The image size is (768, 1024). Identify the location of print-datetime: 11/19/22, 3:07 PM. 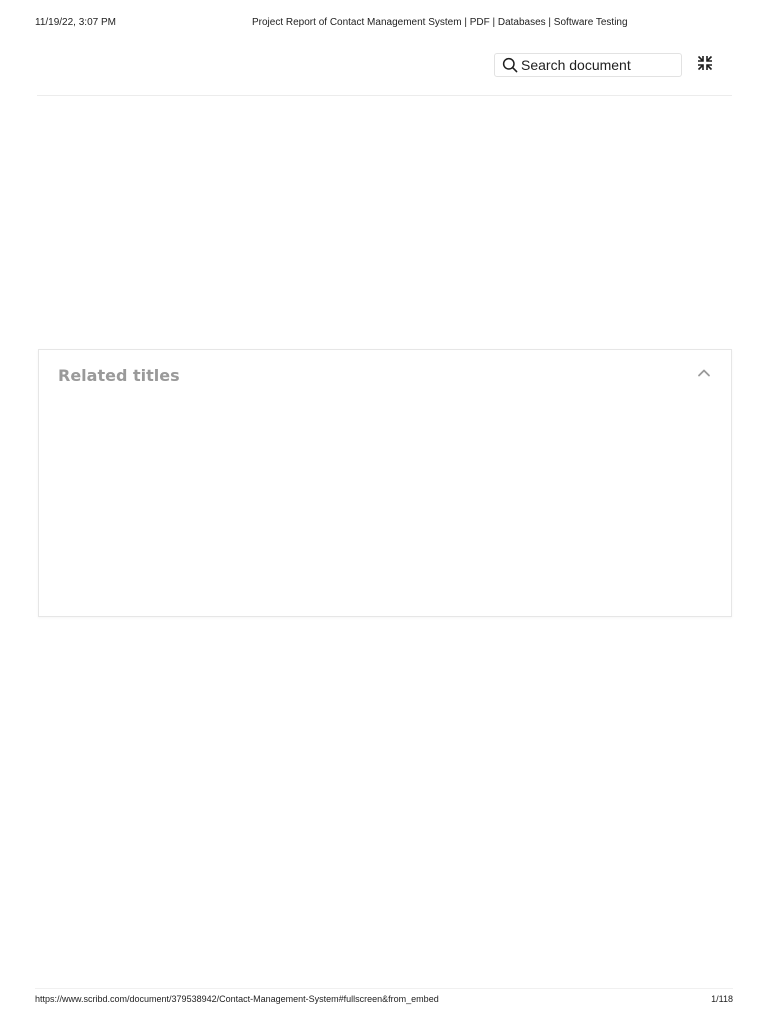
(75, 22).